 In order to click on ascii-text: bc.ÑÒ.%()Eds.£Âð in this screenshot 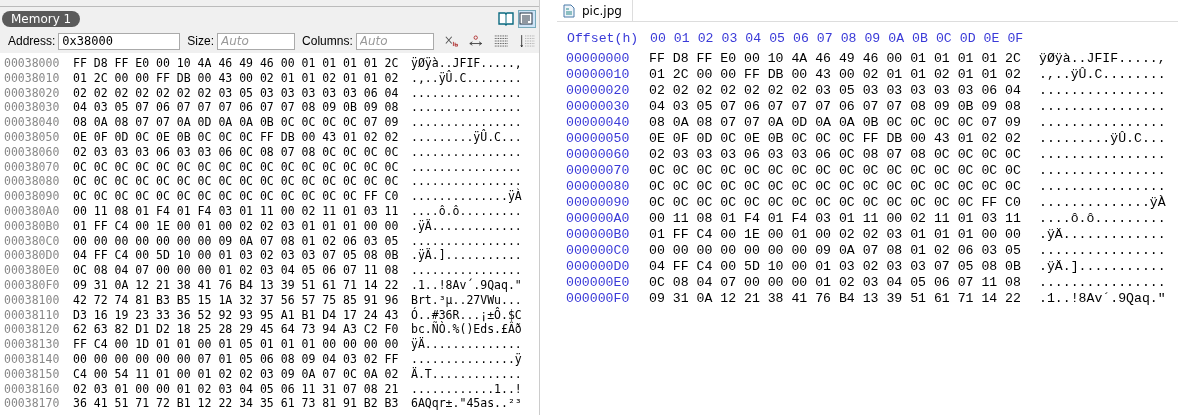, I will do `click(466, 329)`.